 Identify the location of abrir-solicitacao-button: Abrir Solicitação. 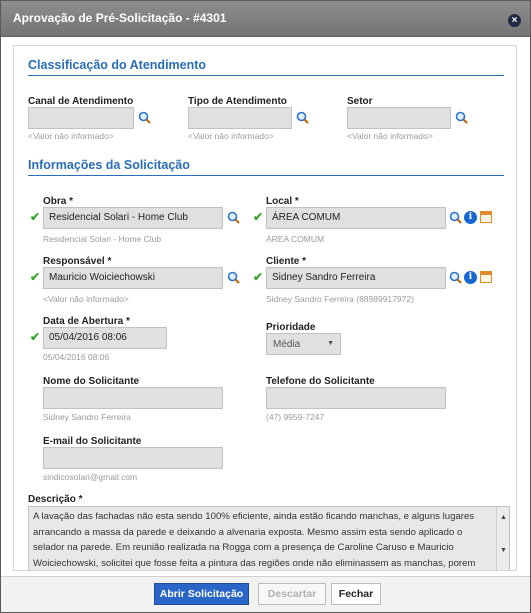
(201, 594).